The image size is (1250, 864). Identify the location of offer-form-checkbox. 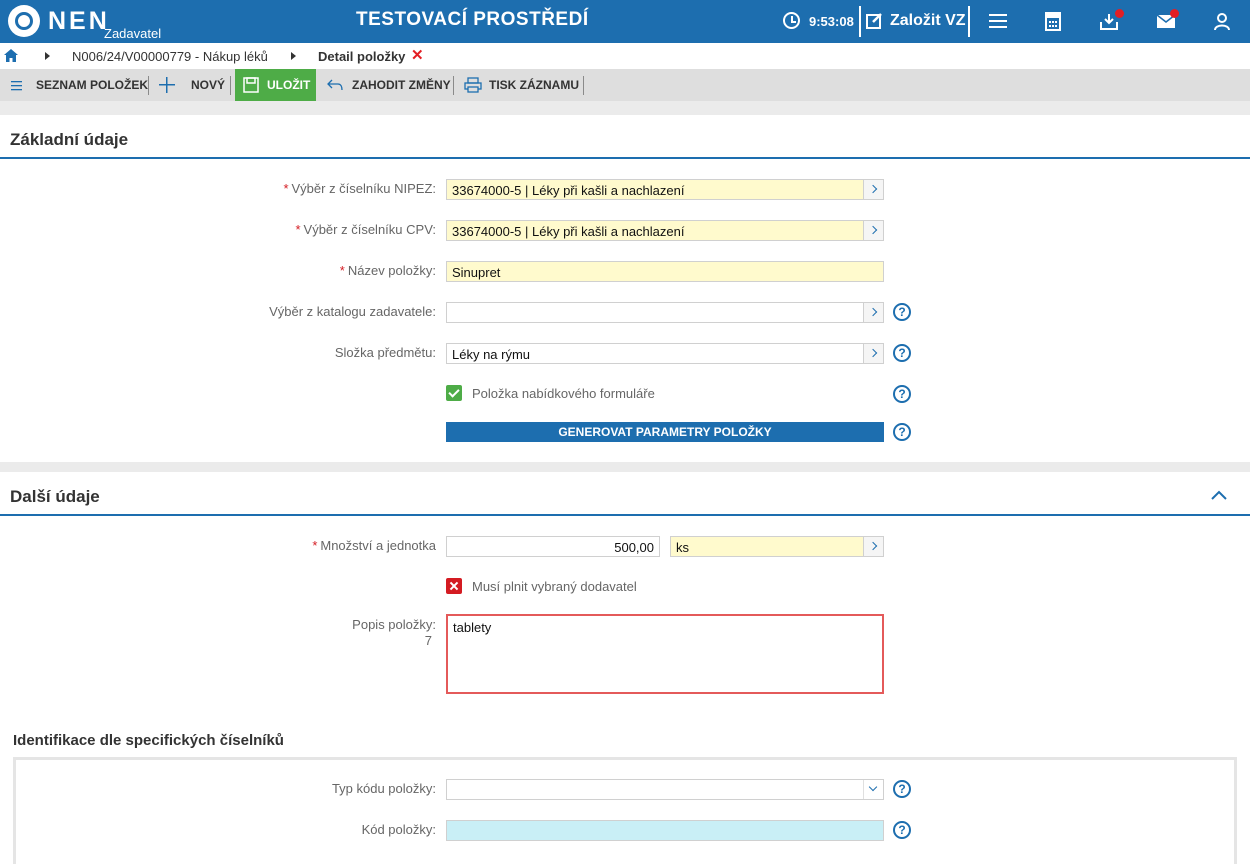
(454, 393).